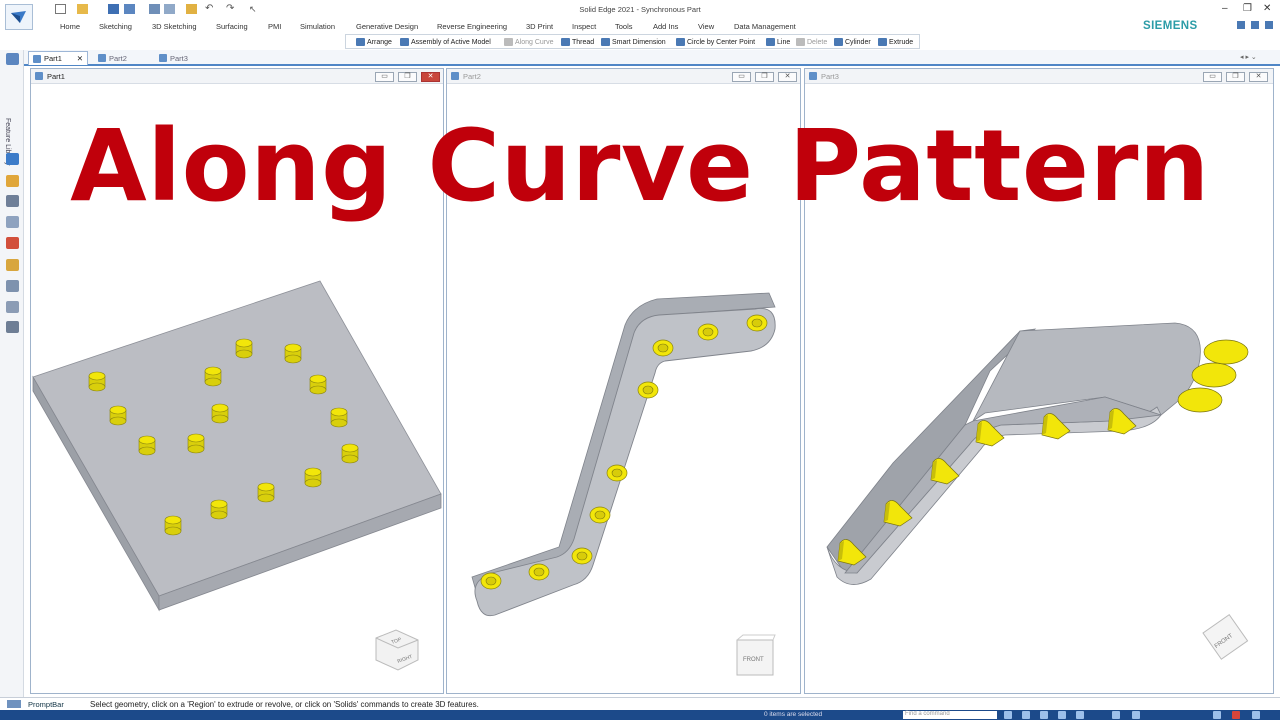  What do you see at coordinates (706, 26) in the screenshot?
I see `menu-view: View` at bounding box center [706, 26].